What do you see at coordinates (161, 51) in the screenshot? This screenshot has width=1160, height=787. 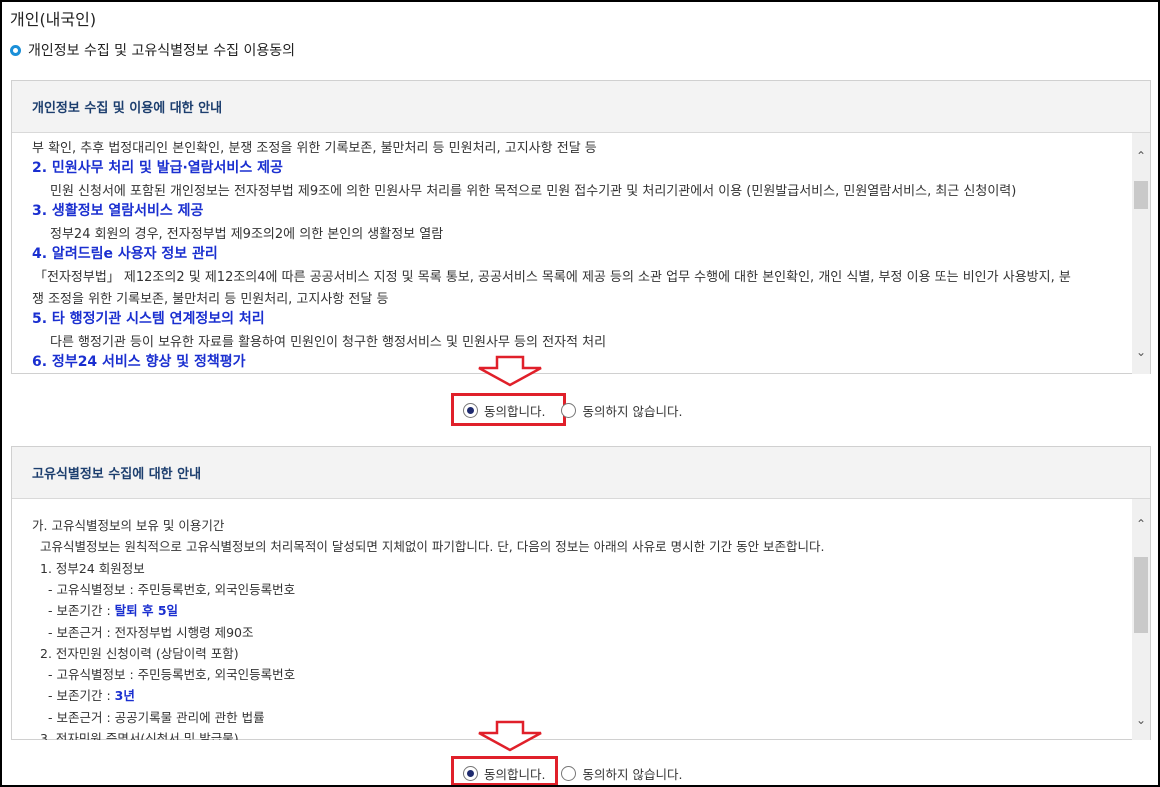 I see `section-title-text: 개인정보 수집 및 고유식별정보 수집 이용동의` at bounding box center [161, 51].